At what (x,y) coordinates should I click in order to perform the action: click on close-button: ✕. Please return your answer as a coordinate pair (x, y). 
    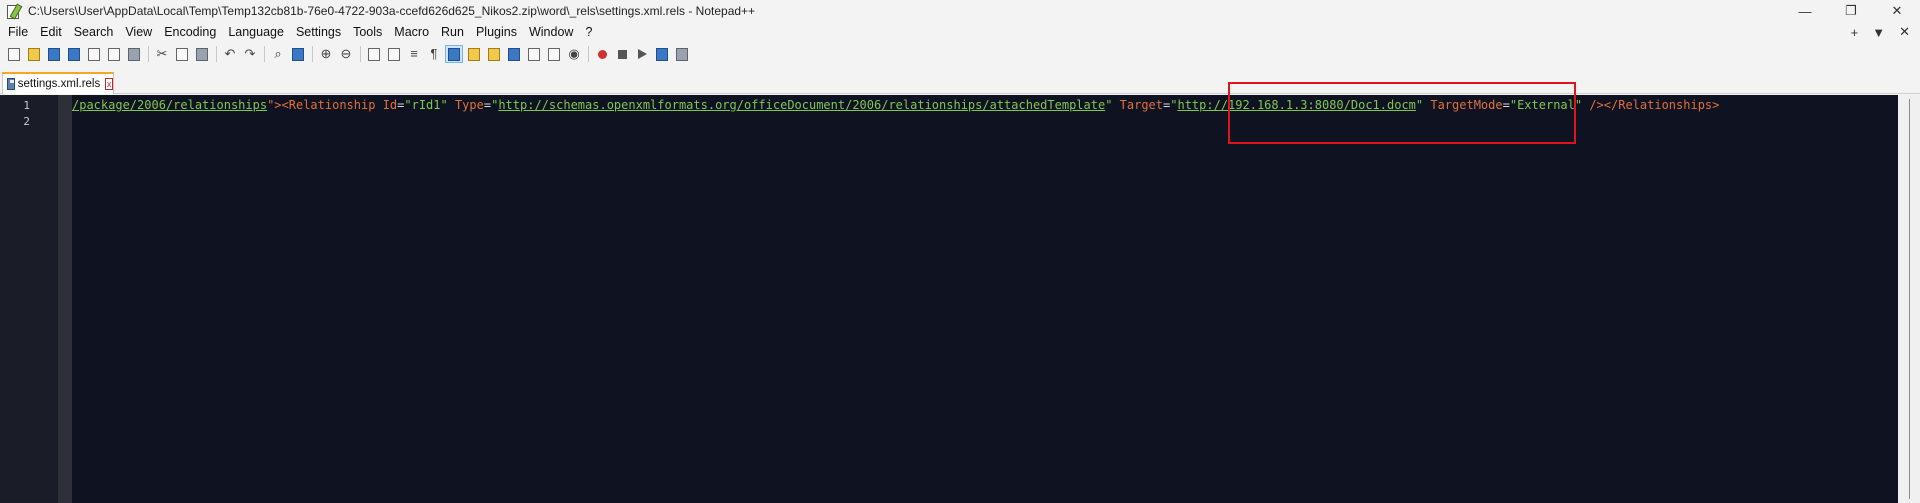
    Looking at the image, I should click on (1897, 11).